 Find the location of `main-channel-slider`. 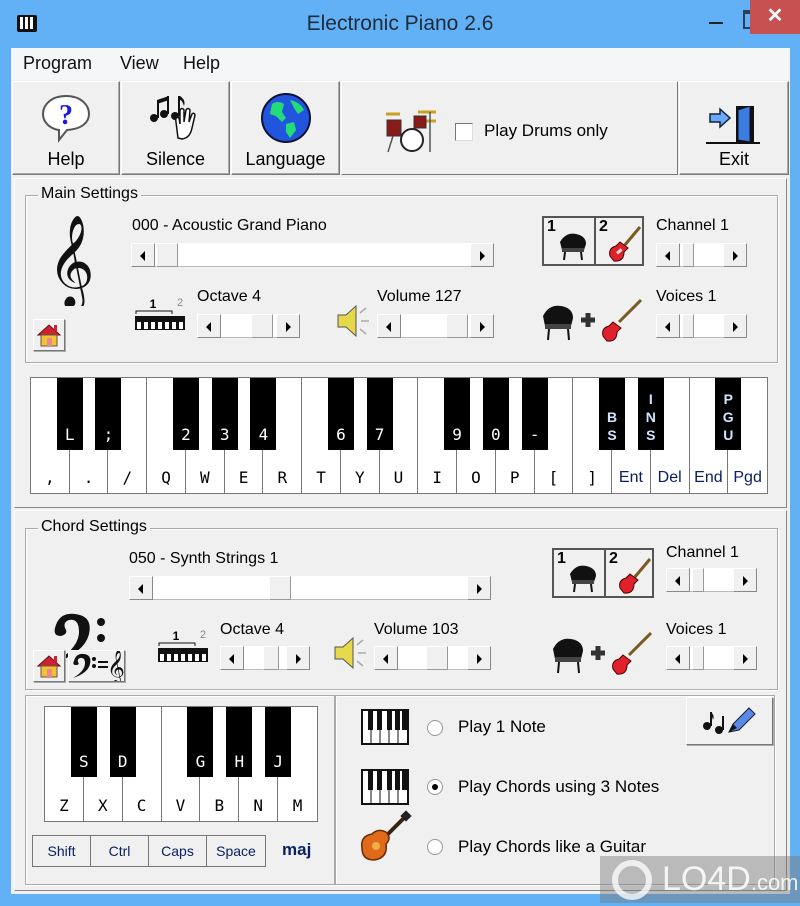

main-channel-slider is located at coordinates (701, 255).